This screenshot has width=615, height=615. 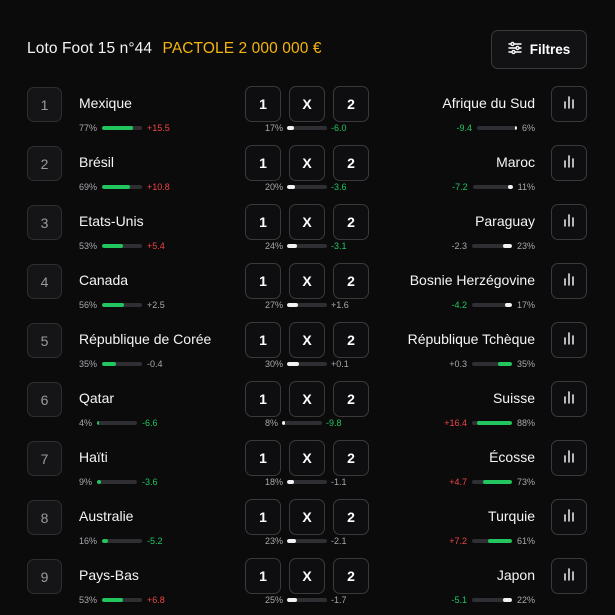 What do you see at coordinates (122, 305) in the screenshot?
I see `home-stats: 56% +2.5` at bounding box center [122, 305].